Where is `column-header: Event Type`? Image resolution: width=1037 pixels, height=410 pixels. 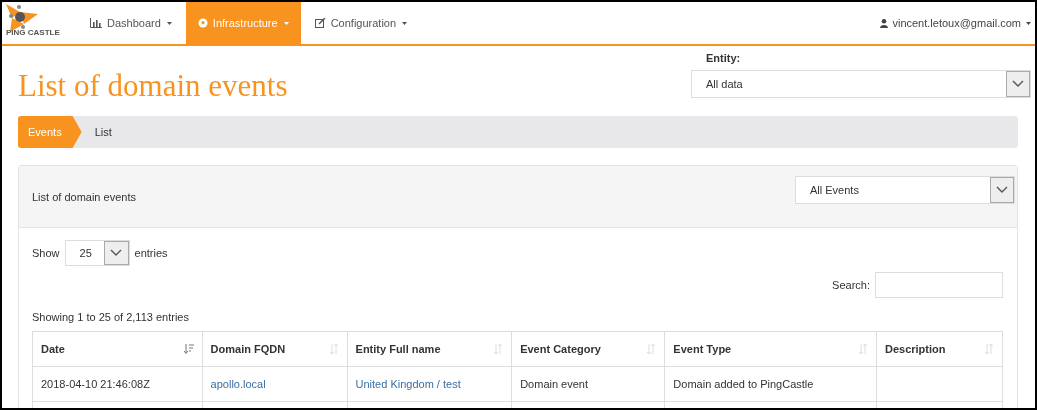
column-header: Event Type is located at coordinates (770, 349).